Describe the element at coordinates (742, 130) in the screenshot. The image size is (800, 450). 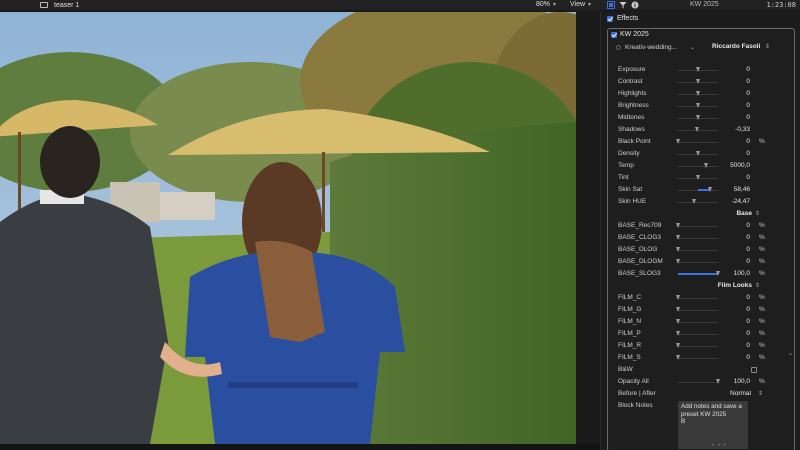
I see `param-value: -0,33` at that location.